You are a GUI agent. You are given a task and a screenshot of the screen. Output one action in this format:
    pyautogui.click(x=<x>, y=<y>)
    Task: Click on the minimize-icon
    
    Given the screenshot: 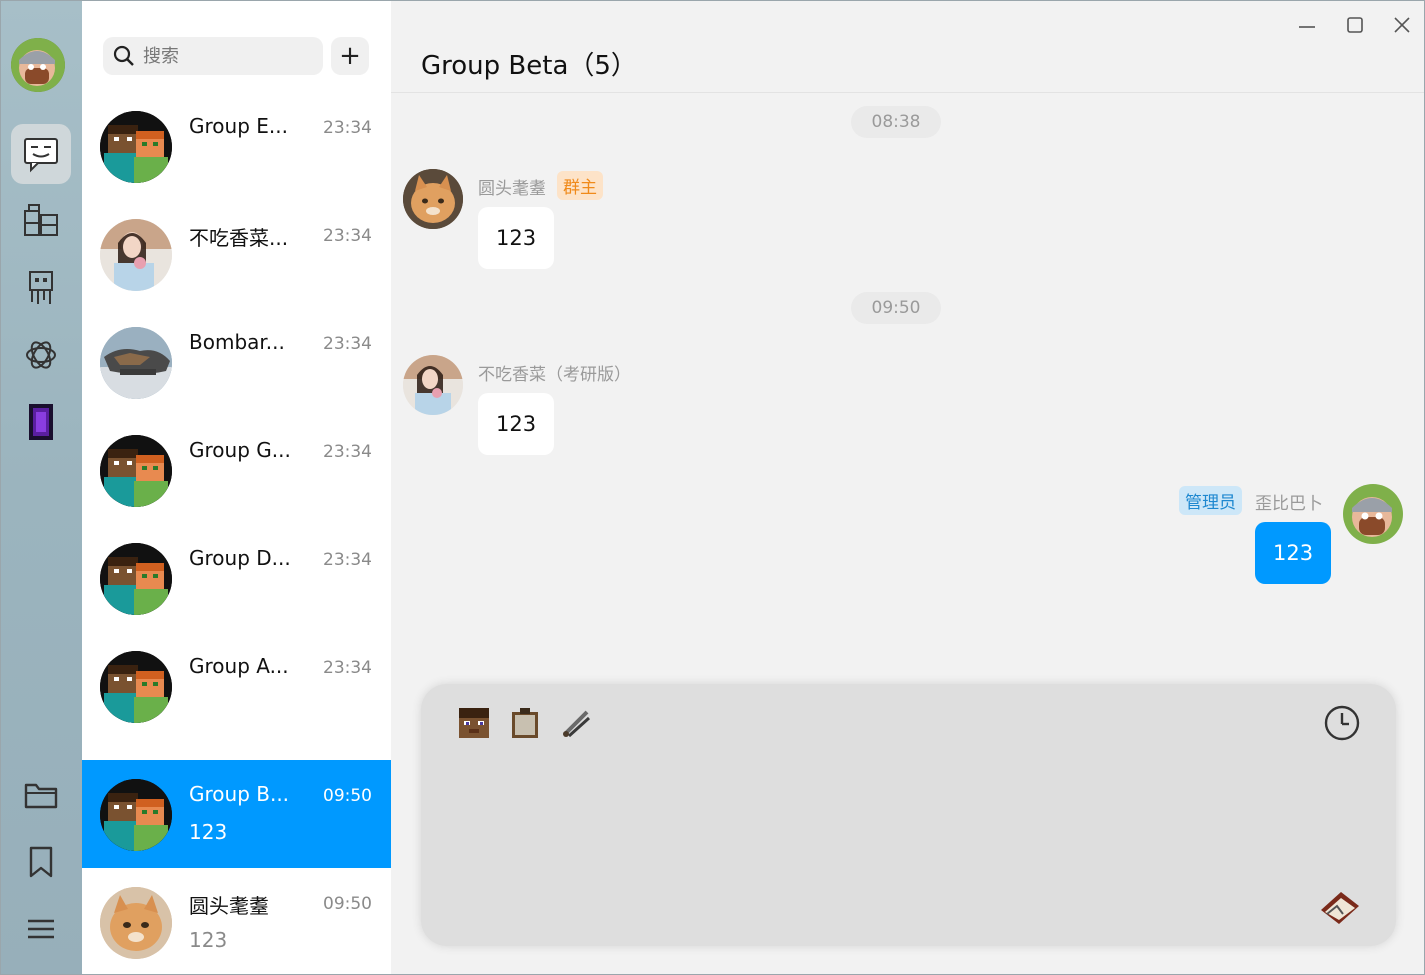 What is the action you would take?
    pyautogui.click(x=1307, y=27)
    